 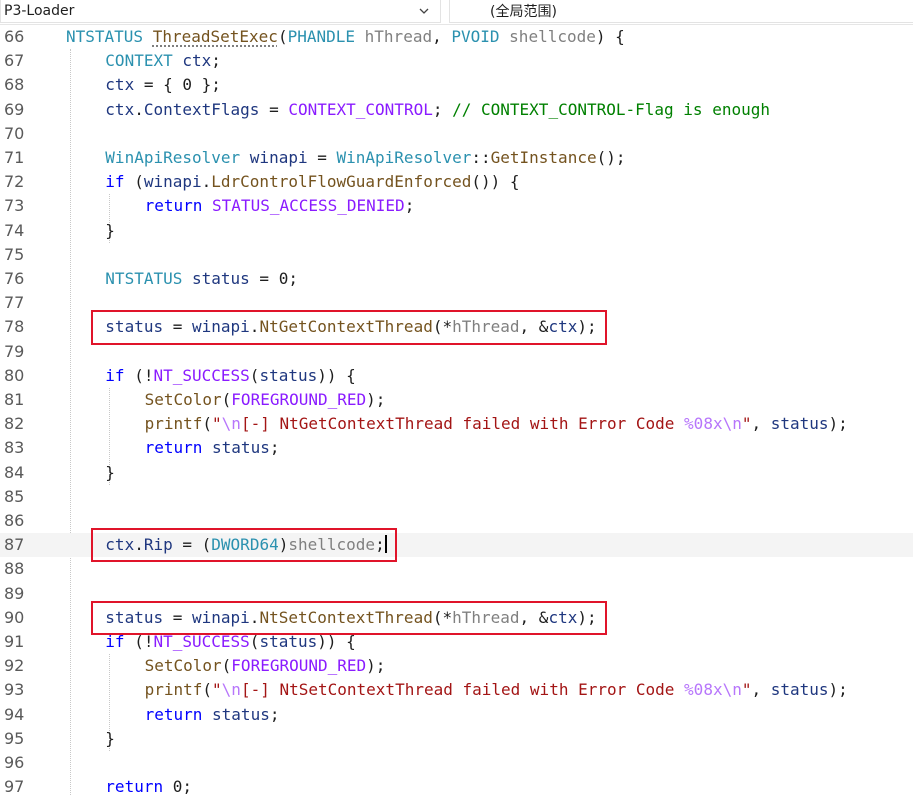 What do you see at coordinates (139, 109) in the screenshot?
I see `code-token: .` at bounding box center [139, 109].